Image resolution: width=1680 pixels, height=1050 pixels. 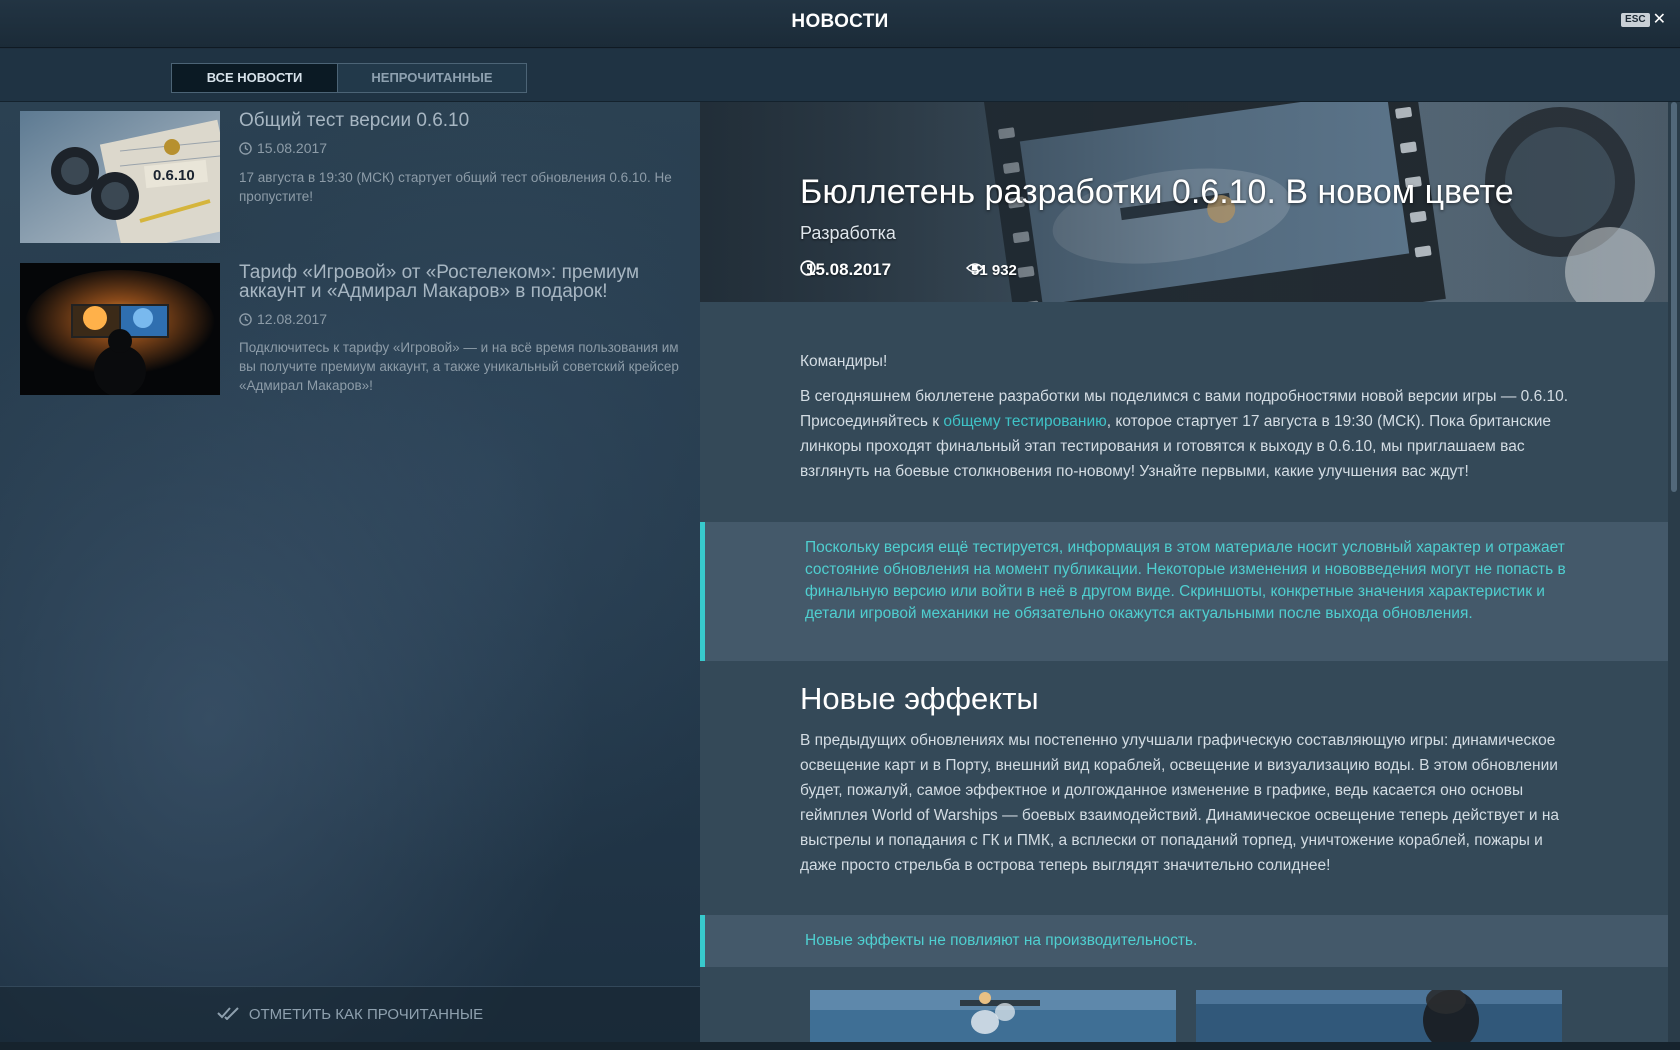 I want to click on article-greeting: Командиры!, so click(x=844, y=361).